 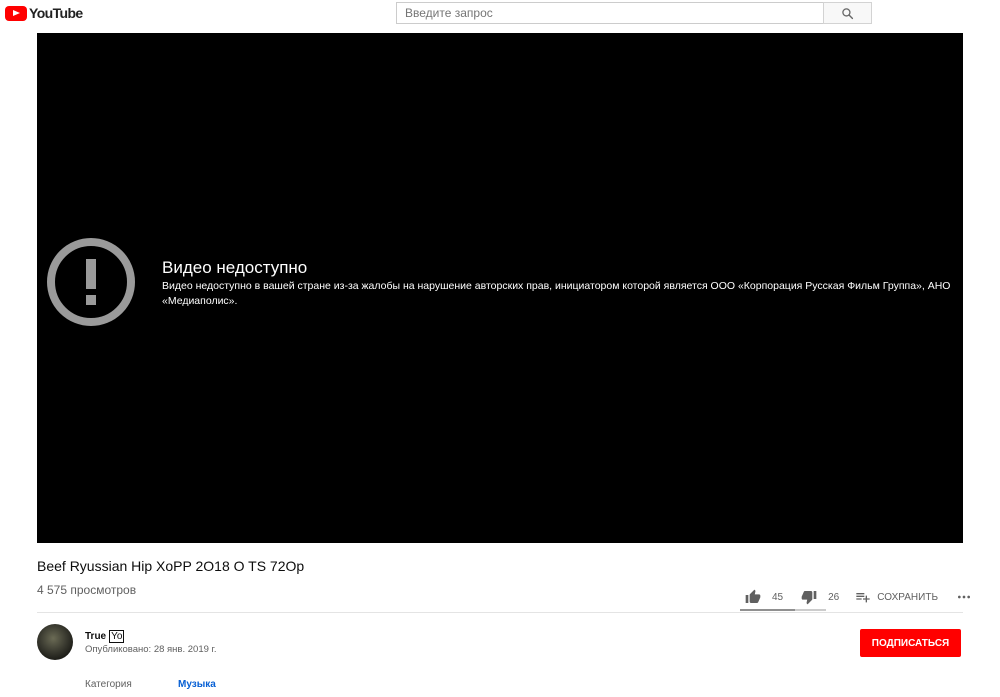 I want to click on video-title: Beef Ryussian Hip XoPP 2O18 O TS 72Op, so click(x=171, y=566).